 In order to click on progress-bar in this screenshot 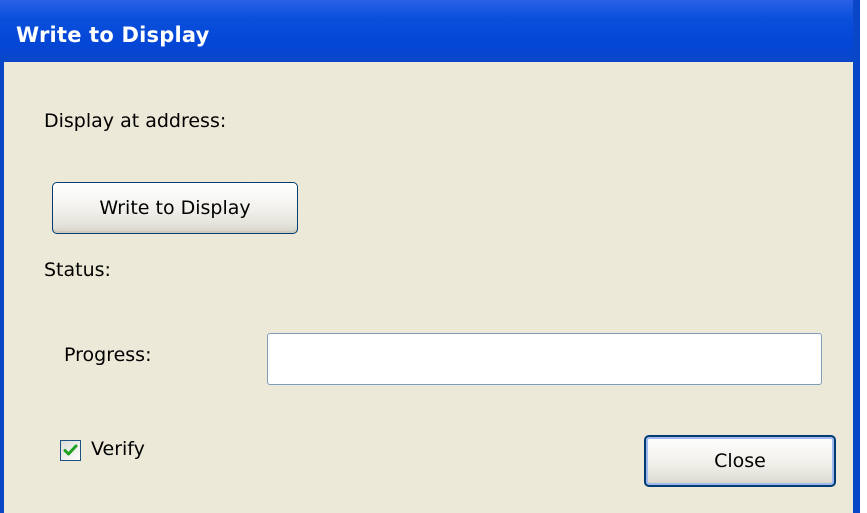, I will do `click(544, 359)`.